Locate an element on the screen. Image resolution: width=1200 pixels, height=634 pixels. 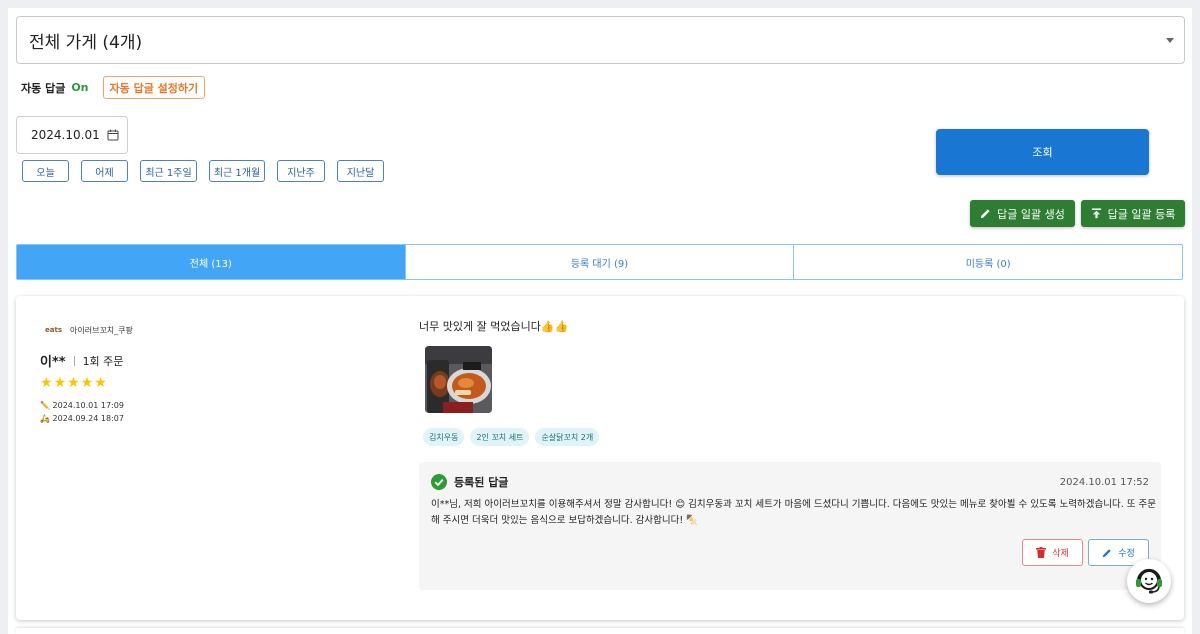
reply-header: 등록된 답글 is located at coordinates (469, 482).